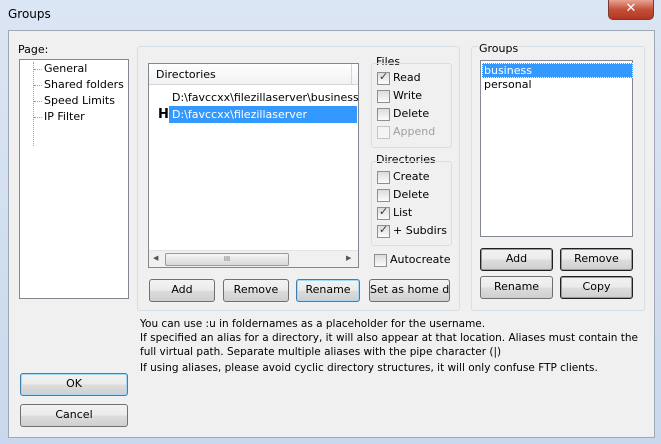  What do you see at coordinates (253, 74) in the screenshot?
I see `directories-header: Directories` at bounding box center [253, 74].